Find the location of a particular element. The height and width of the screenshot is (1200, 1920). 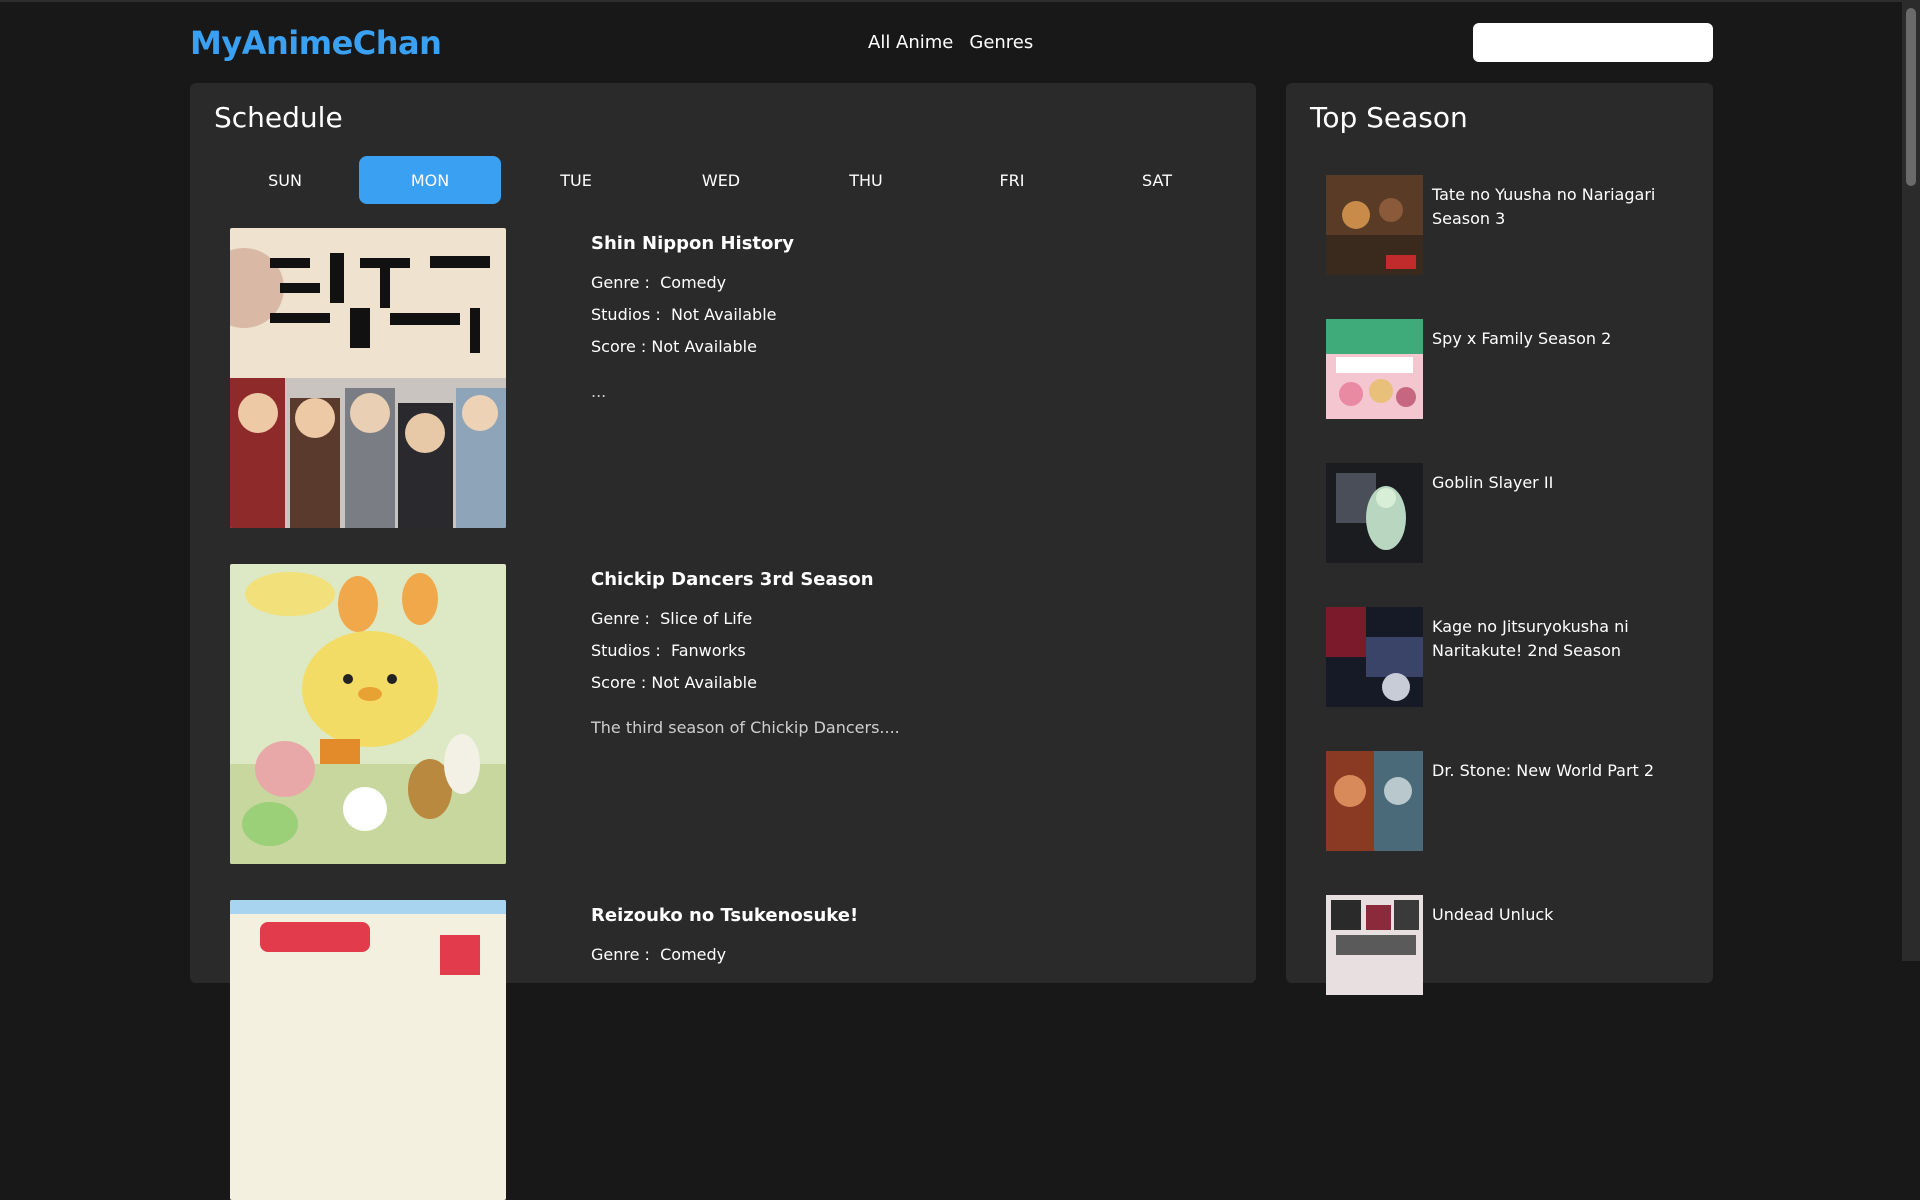

anime-title: Shin Nippon History is located at coordinates (841, 243).